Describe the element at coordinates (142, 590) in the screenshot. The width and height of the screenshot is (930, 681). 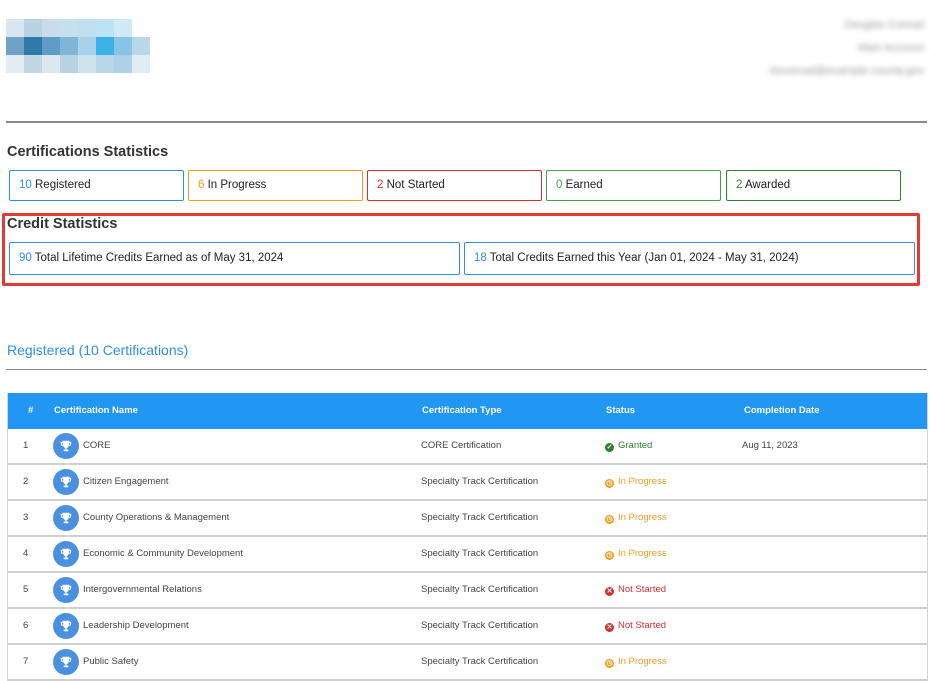
I see `certification-name: Intergovernmental Relations` at that location.